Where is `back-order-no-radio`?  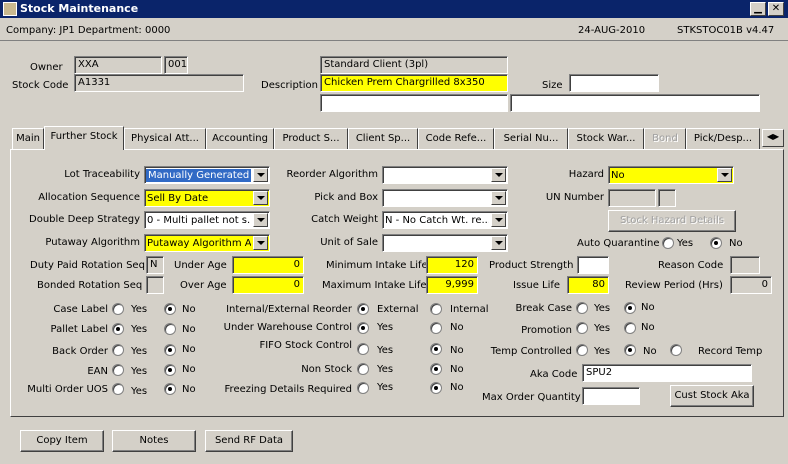 back-order-no-radio is located at coordinates (170, 350).